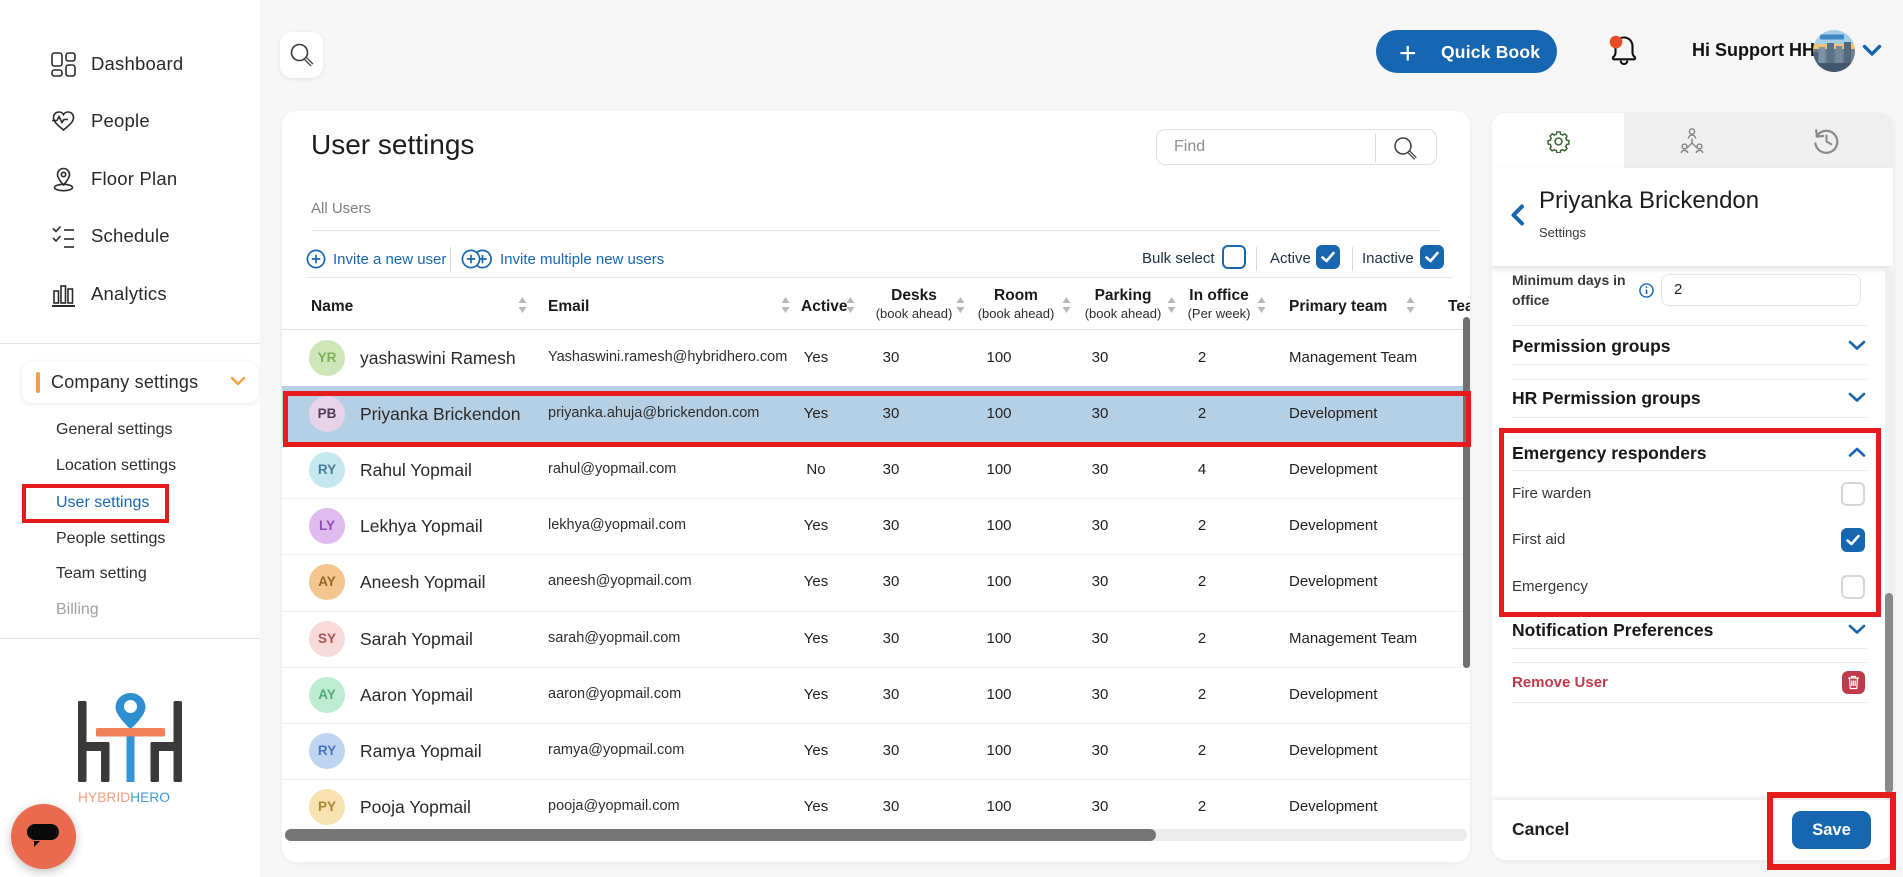 The height and width of the screenshot is (877, 1903). I want to click on svg-text: HYBRIDHERO, so click(124, 797).